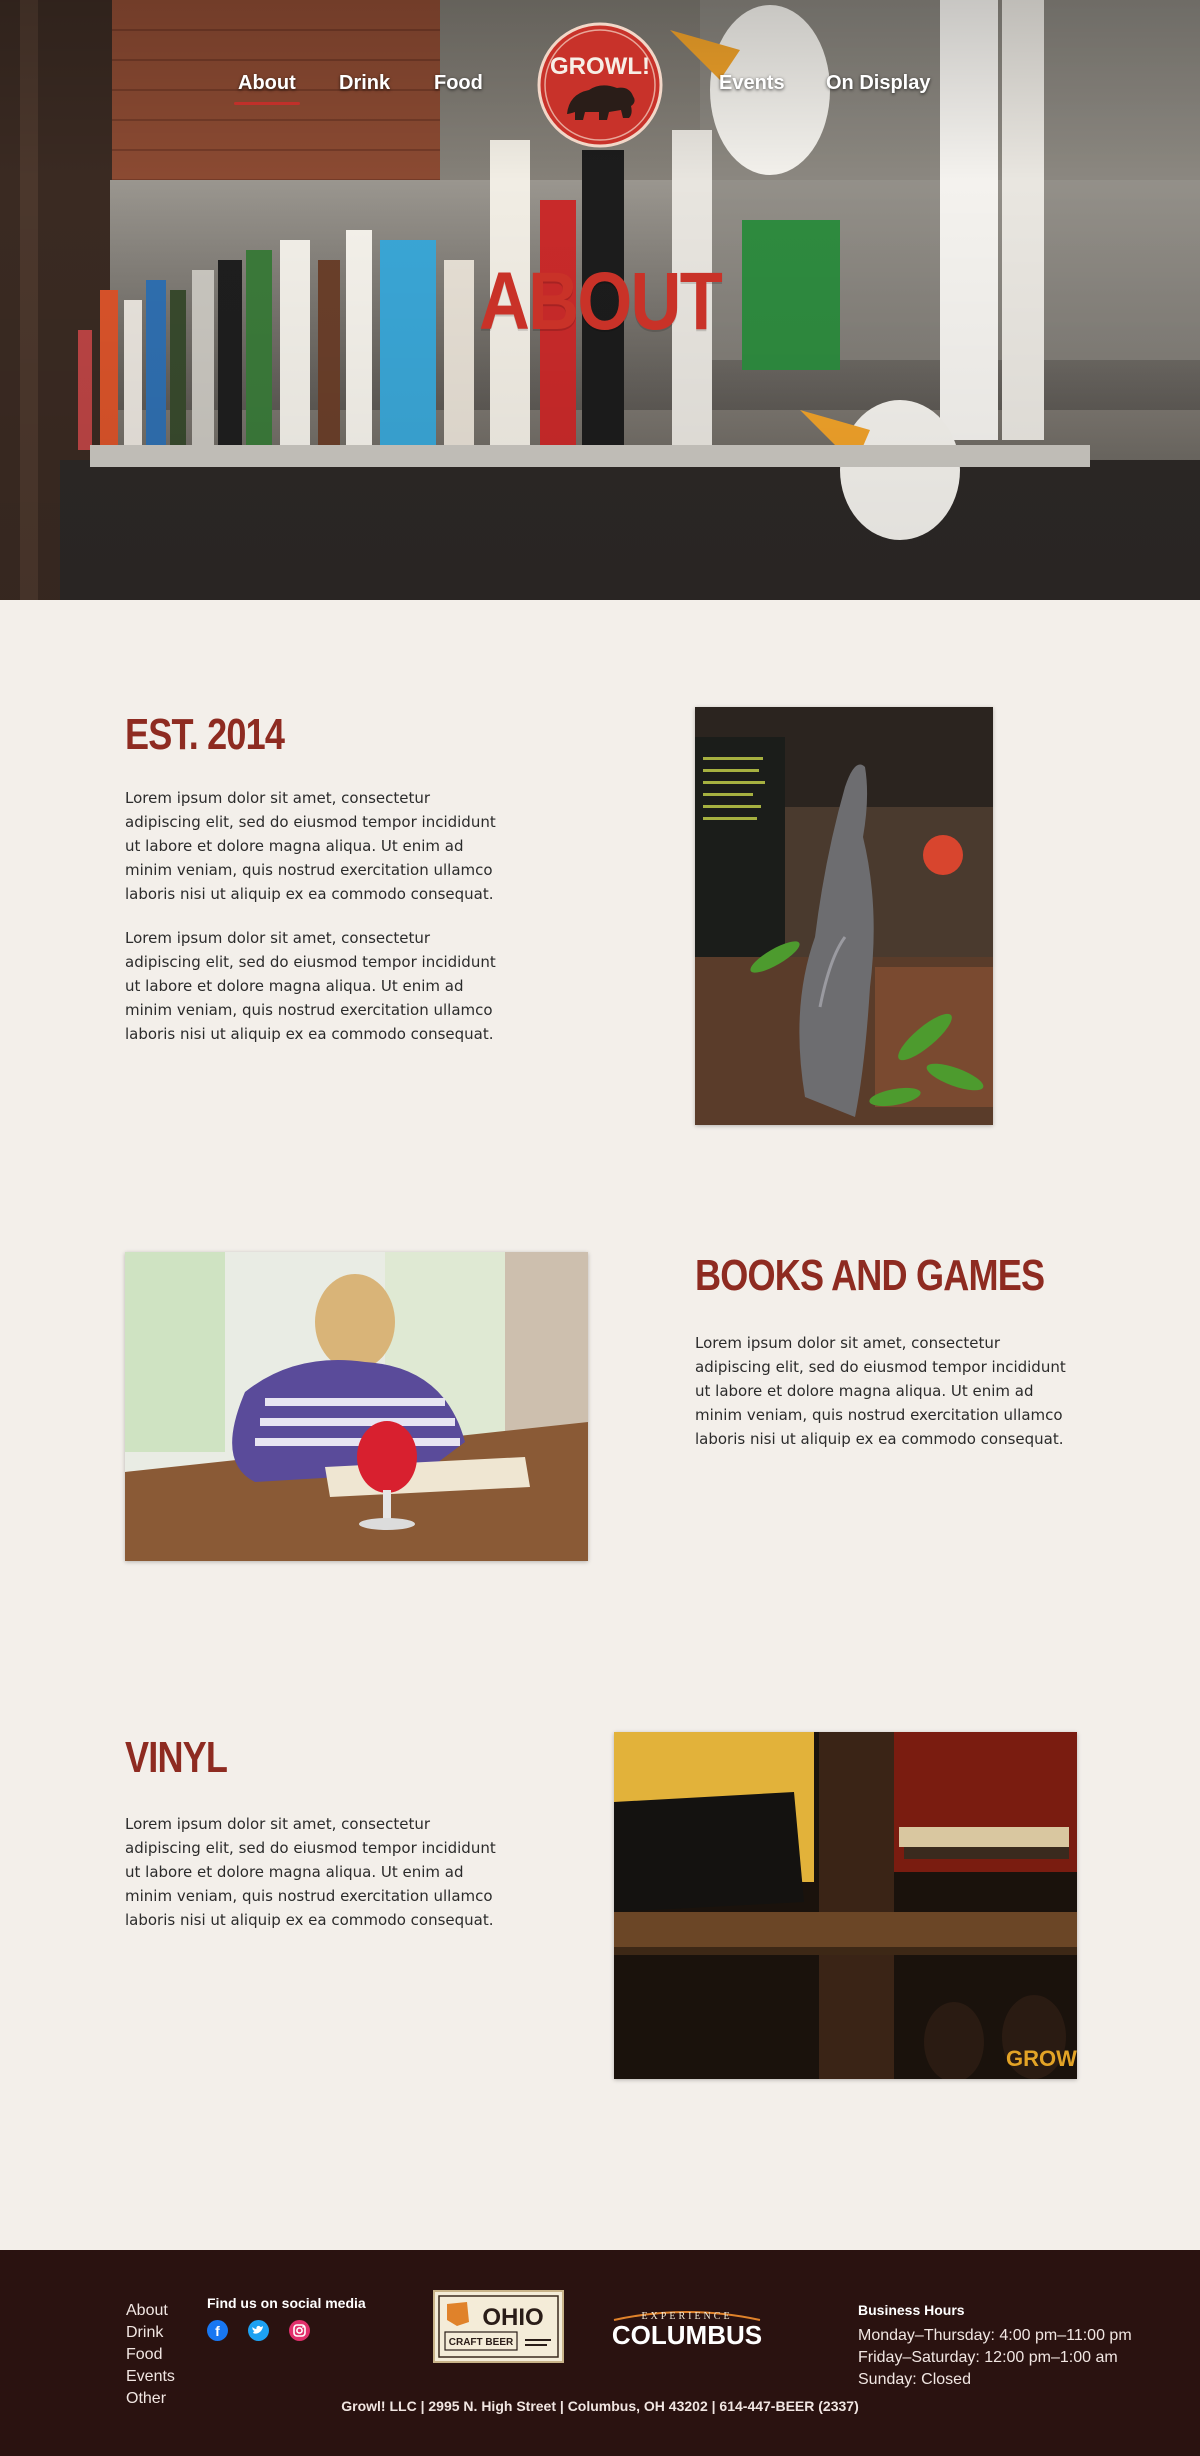 The image size is (1200, 2456). I want to click on vinyl-shelf-photo: GROWL, so click(845, 1905).